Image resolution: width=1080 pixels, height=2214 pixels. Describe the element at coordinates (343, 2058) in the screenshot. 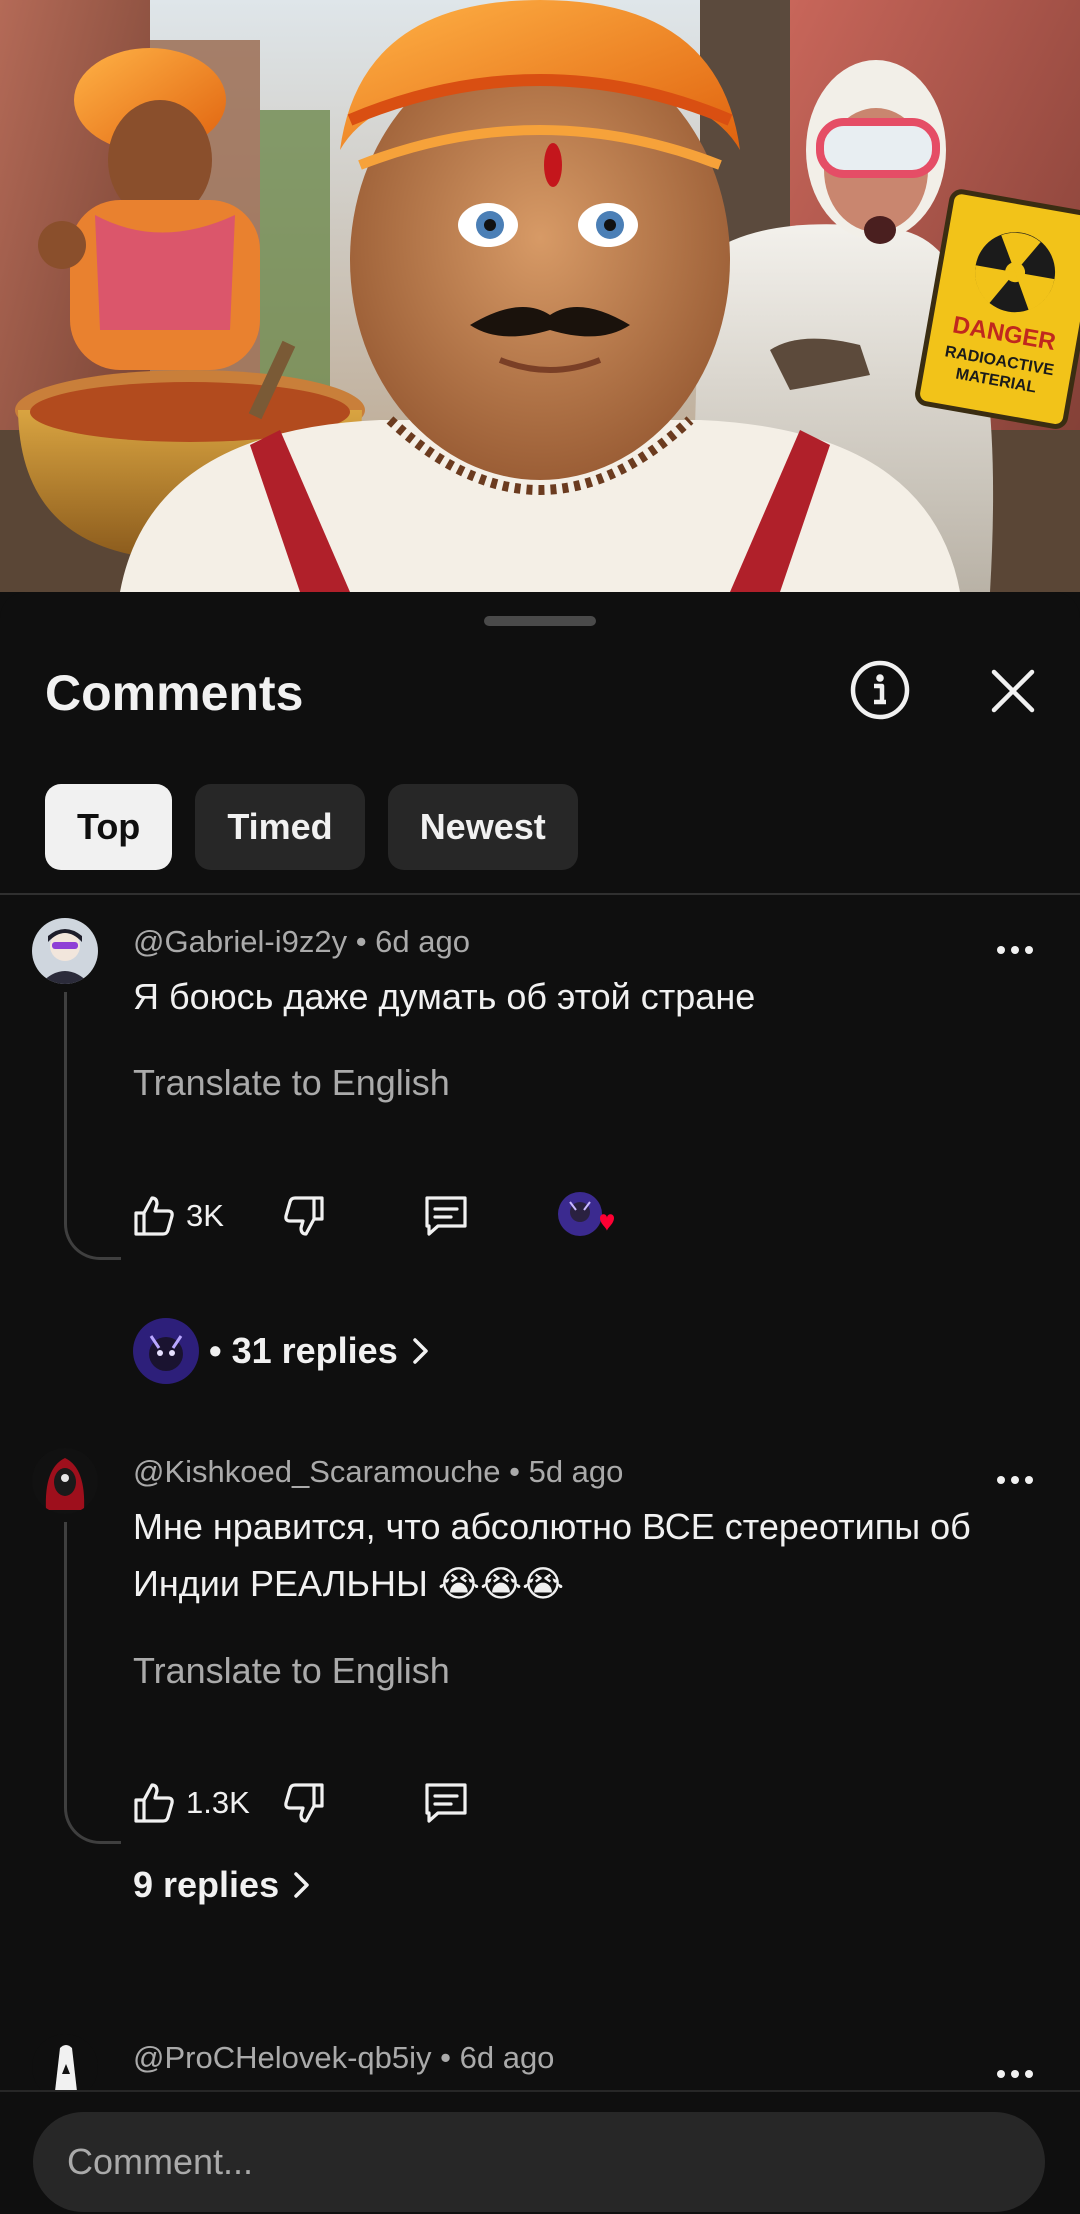

I see `comment-meta: @ProCHelovek-qb5iy • 6d ago` at that location.